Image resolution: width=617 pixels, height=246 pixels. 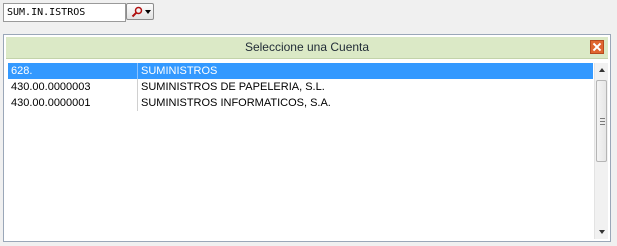 What do you see at coordinates (137, 12) in the screenshot?
I see `magnifier-icon` at bounding box center [137, 12].